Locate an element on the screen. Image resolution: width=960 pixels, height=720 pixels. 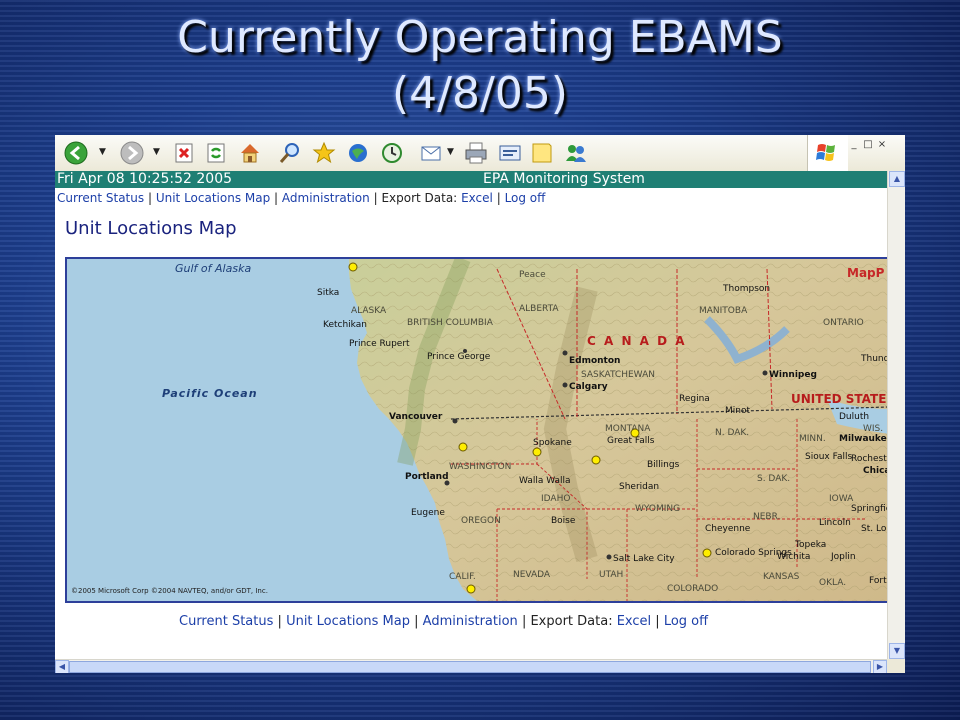
city-label: Topeka is located at coordinates (810, 545).